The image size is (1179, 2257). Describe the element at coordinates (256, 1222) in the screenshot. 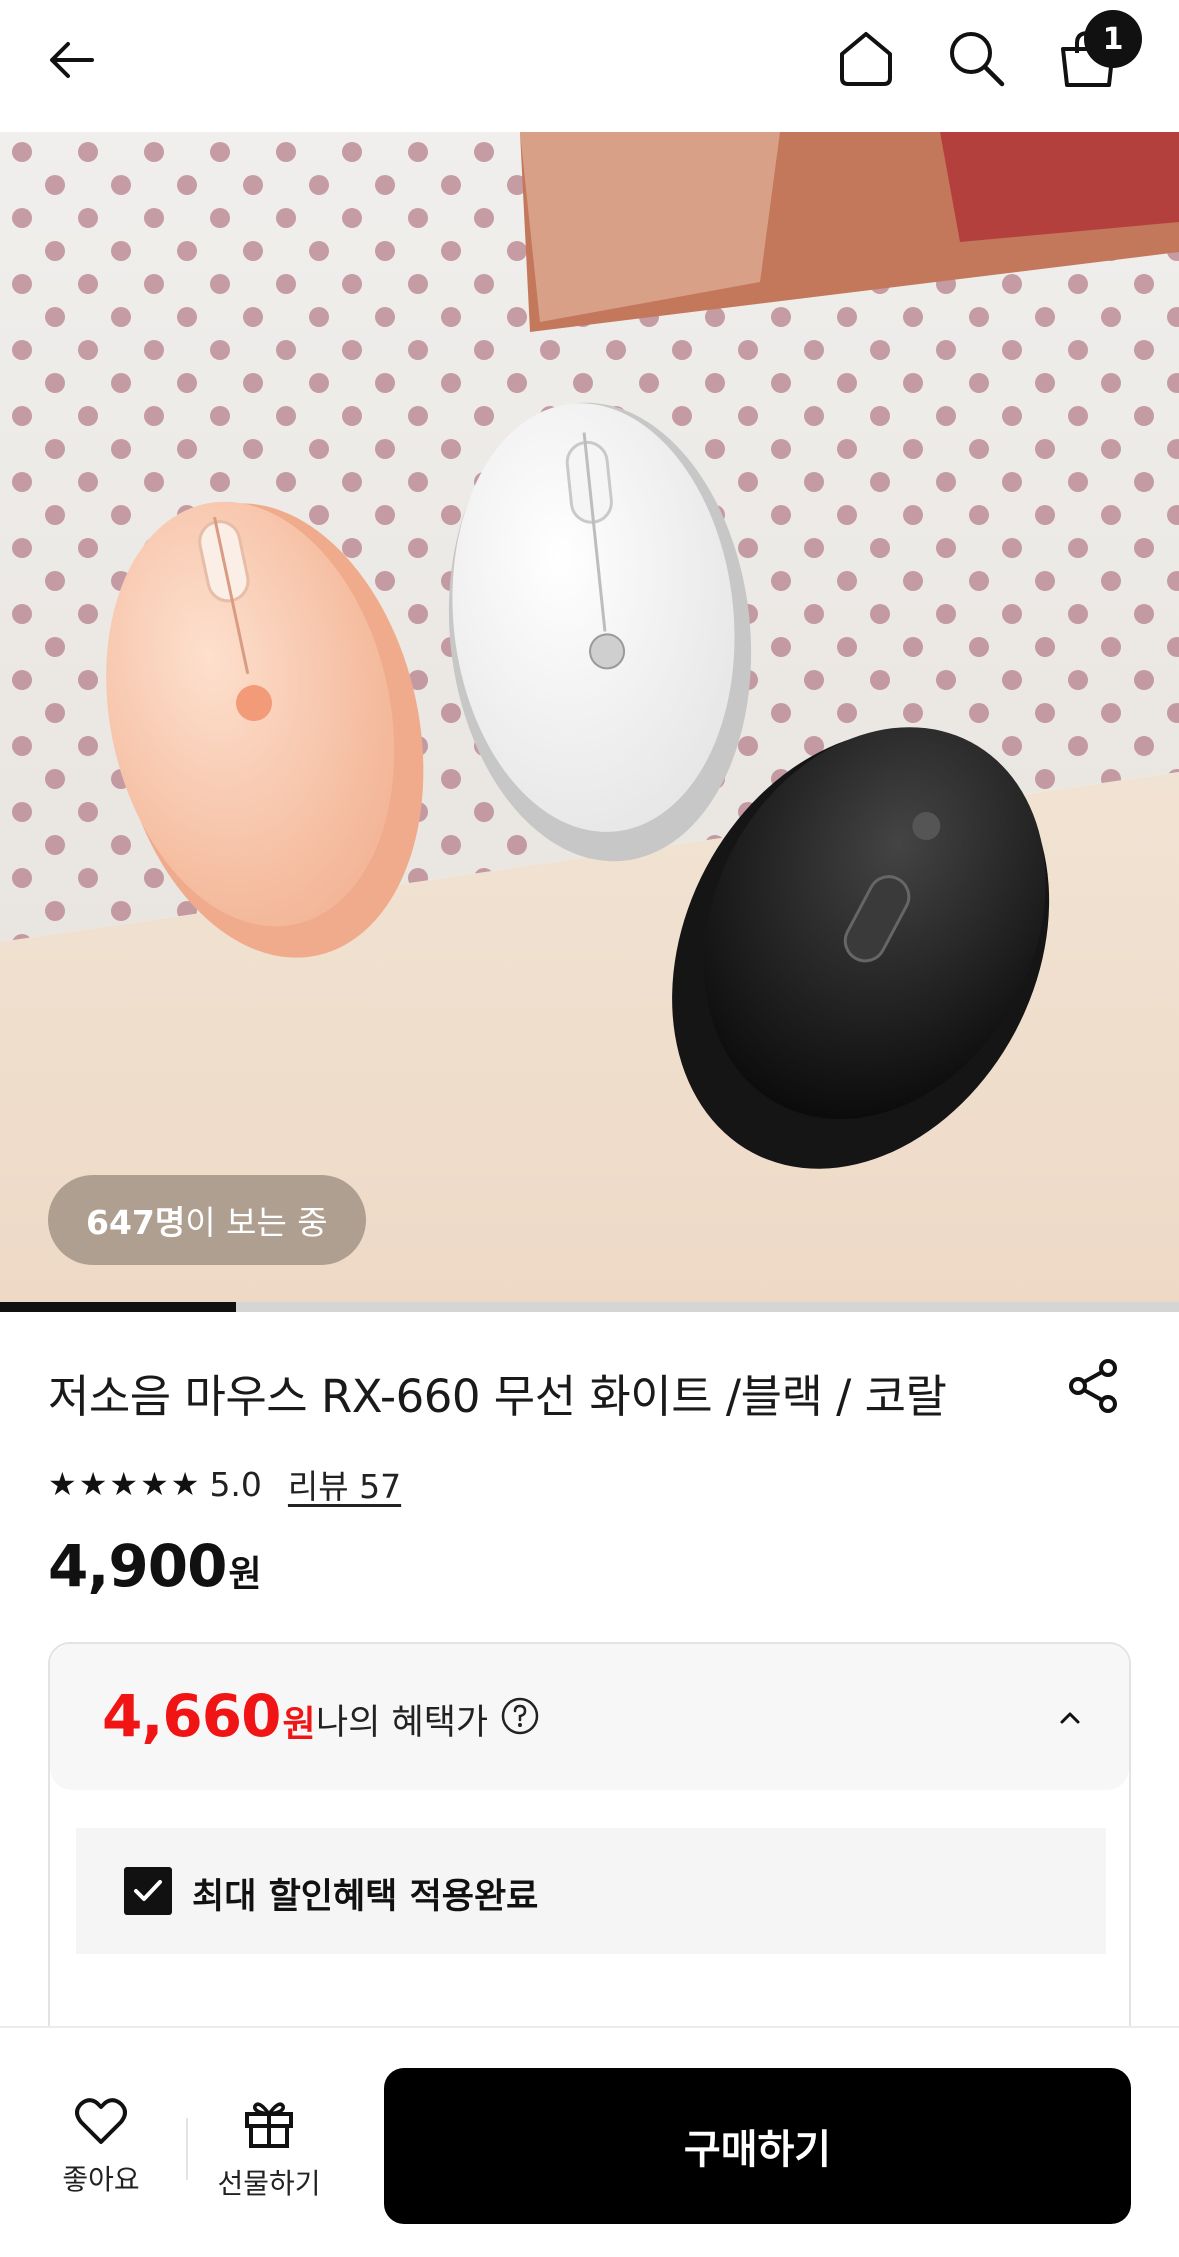

I see `viewer-suffix: 이 보는 중` at that location.